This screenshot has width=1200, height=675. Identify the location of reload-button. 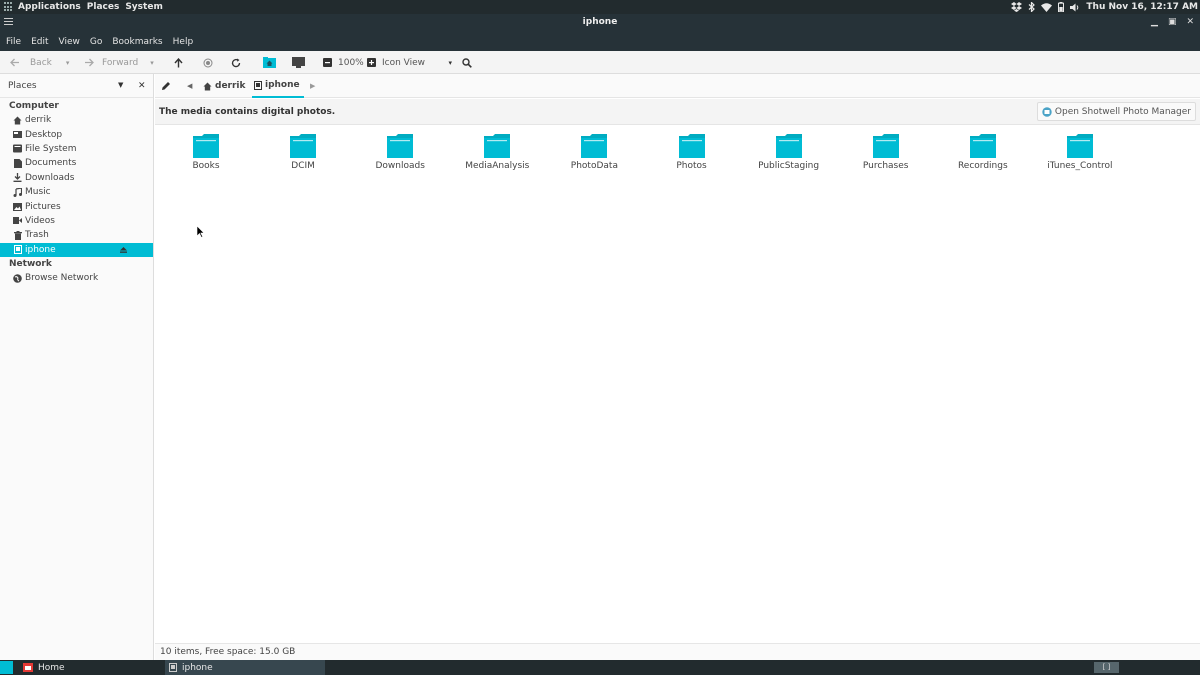
(236, 62).